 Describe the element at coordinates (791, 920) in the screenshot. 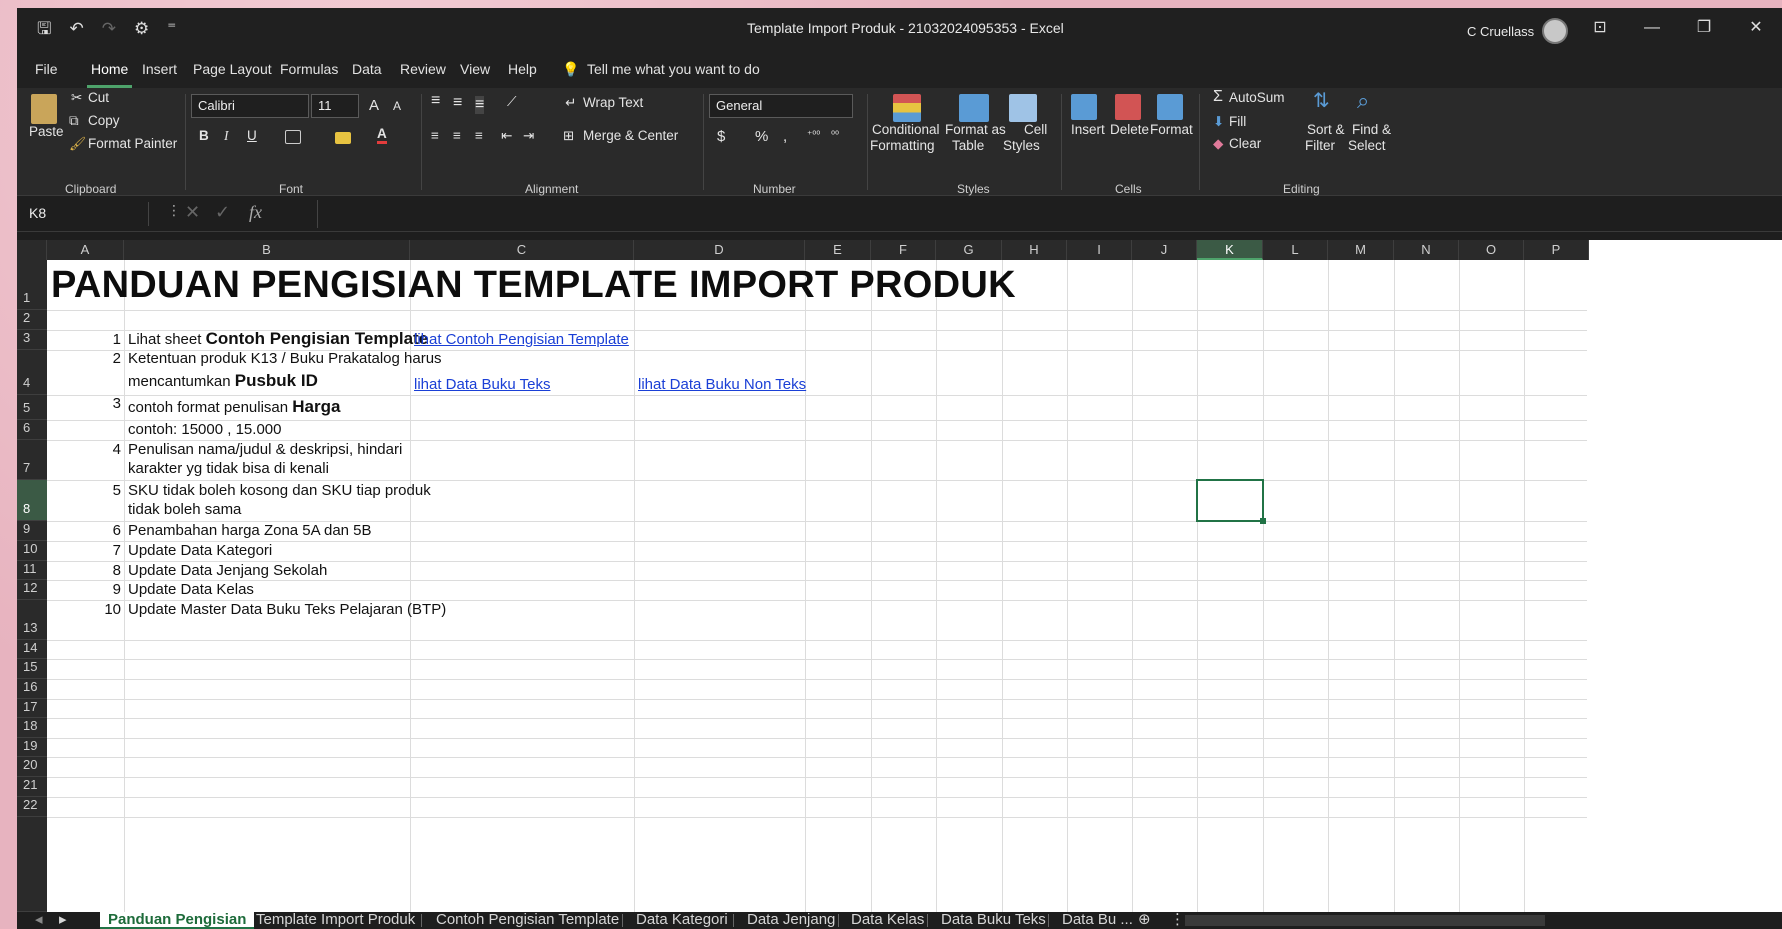

I see `sheet-tab-data-jenjang: Data Jenjang` at that location.